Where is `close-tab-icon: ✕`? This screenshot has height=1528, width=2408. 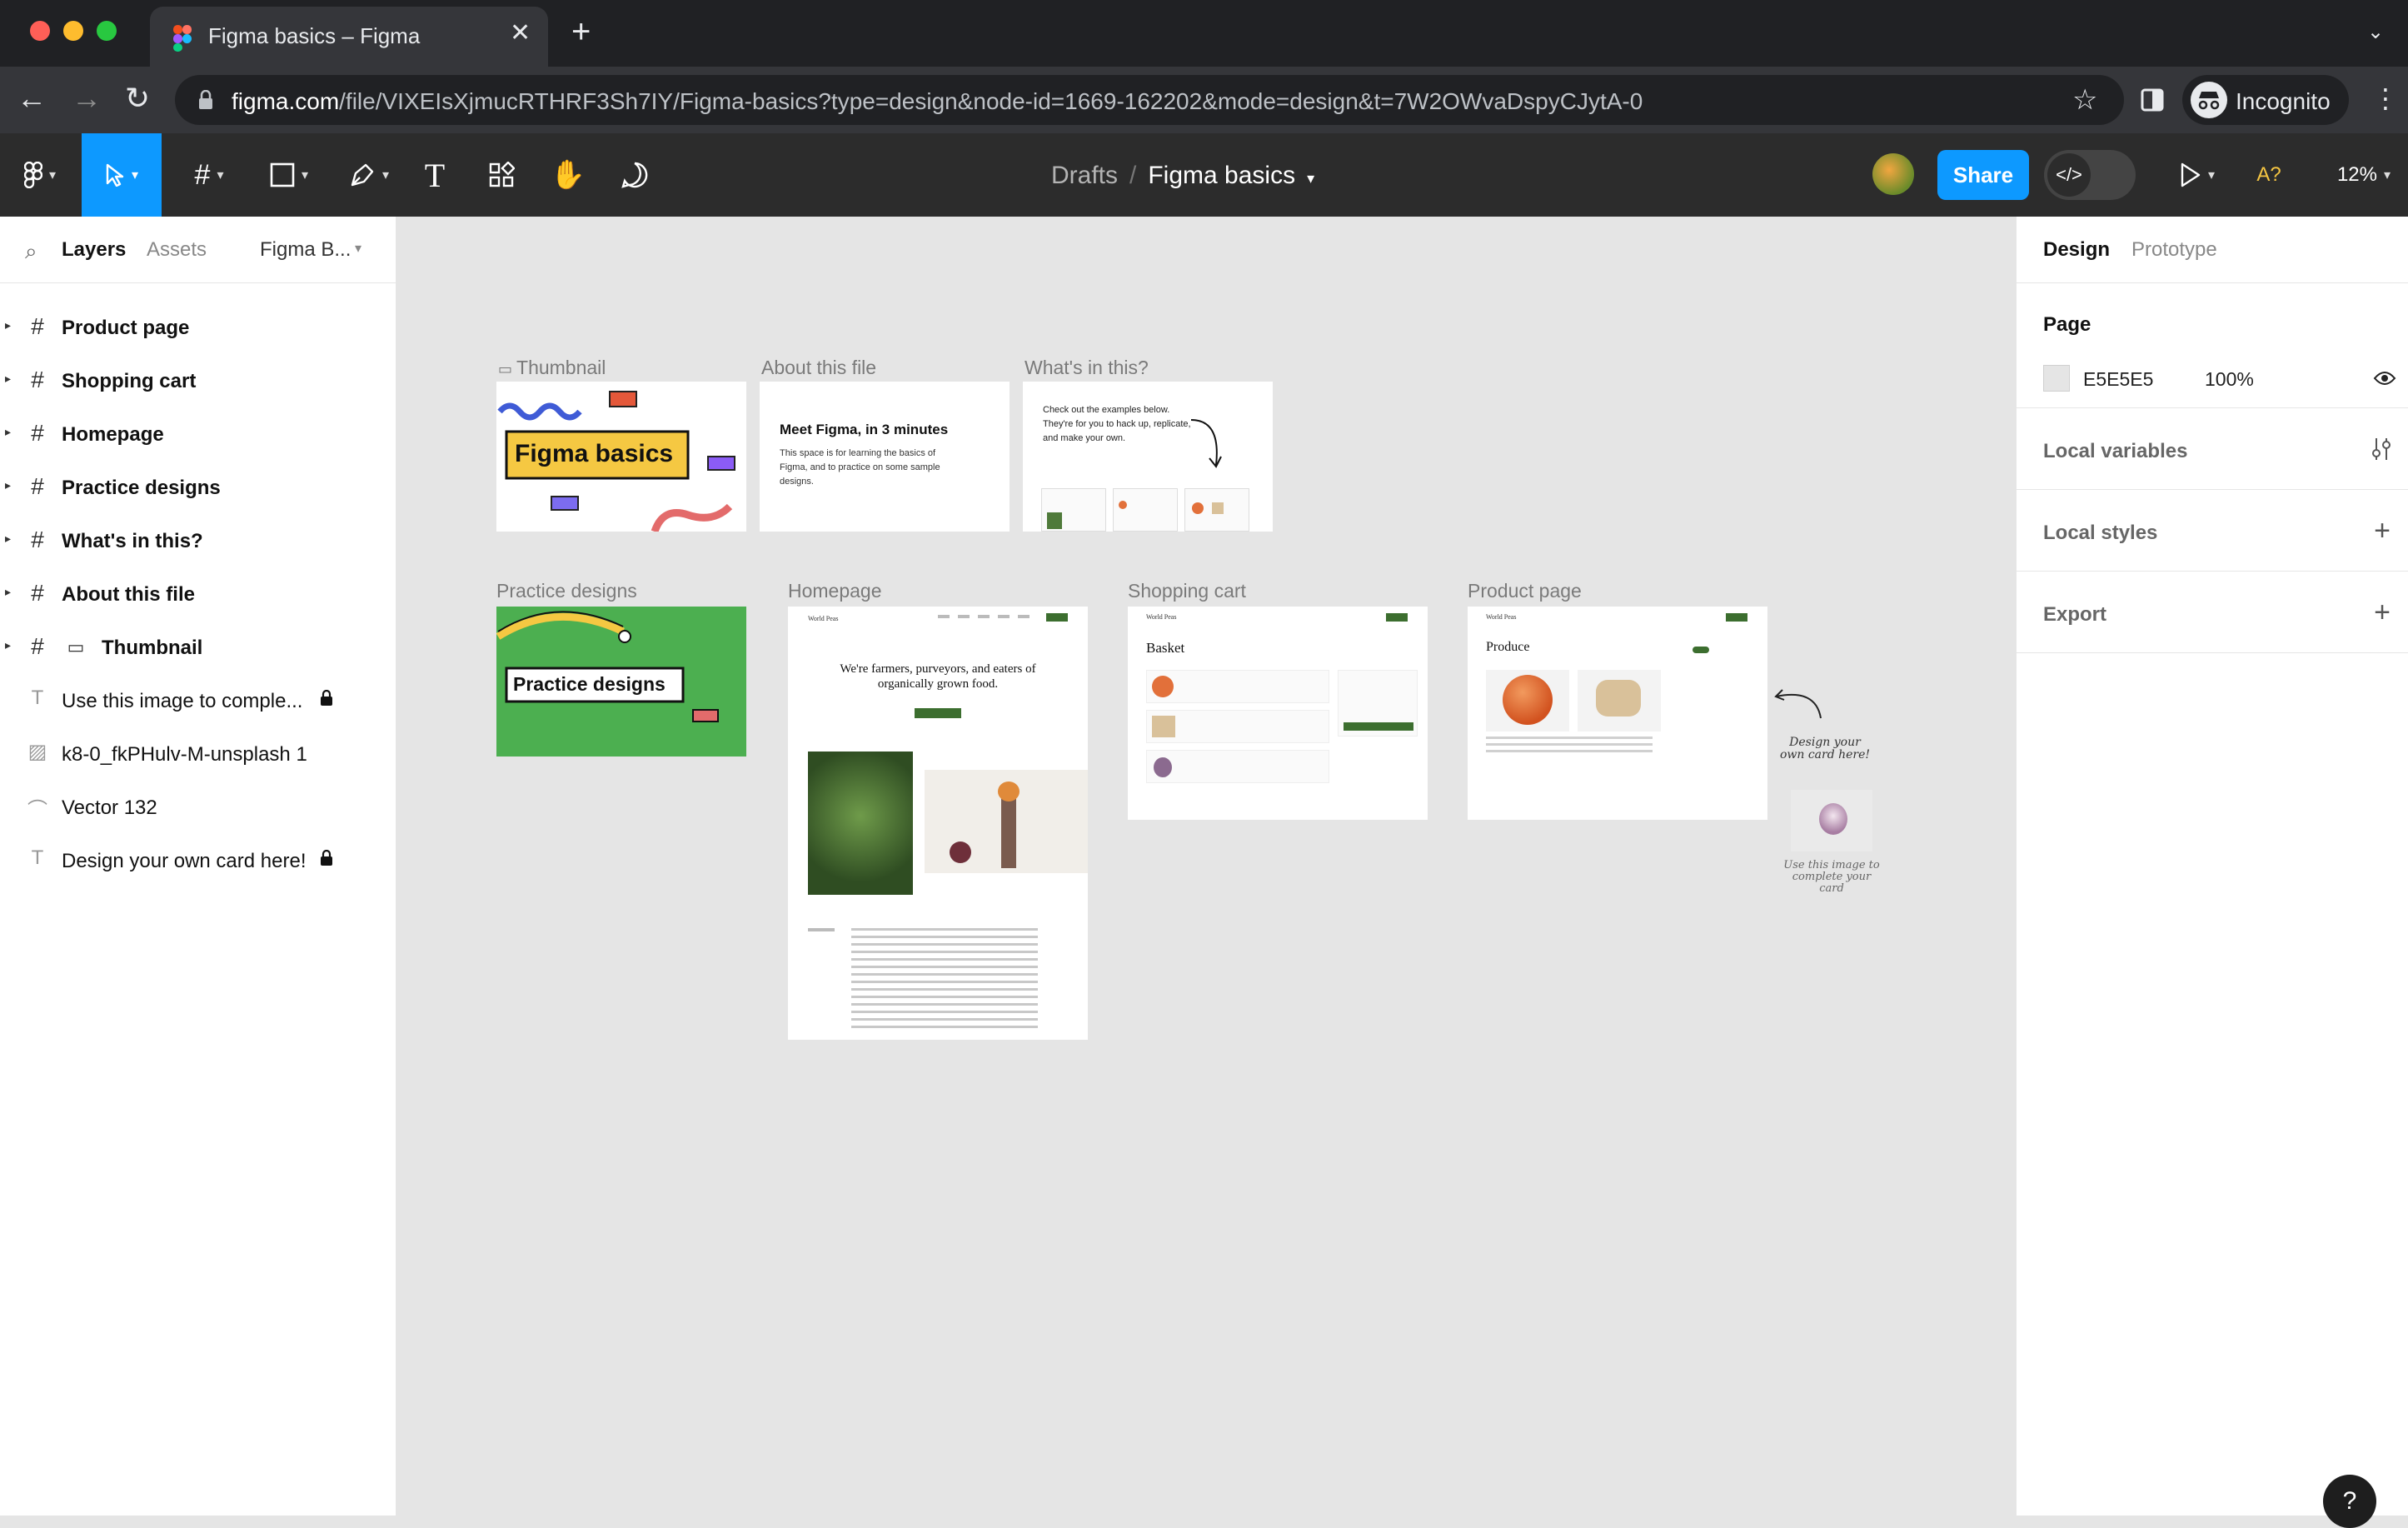
close-tab-icon: ✕ is located at coordinates (520, 32).